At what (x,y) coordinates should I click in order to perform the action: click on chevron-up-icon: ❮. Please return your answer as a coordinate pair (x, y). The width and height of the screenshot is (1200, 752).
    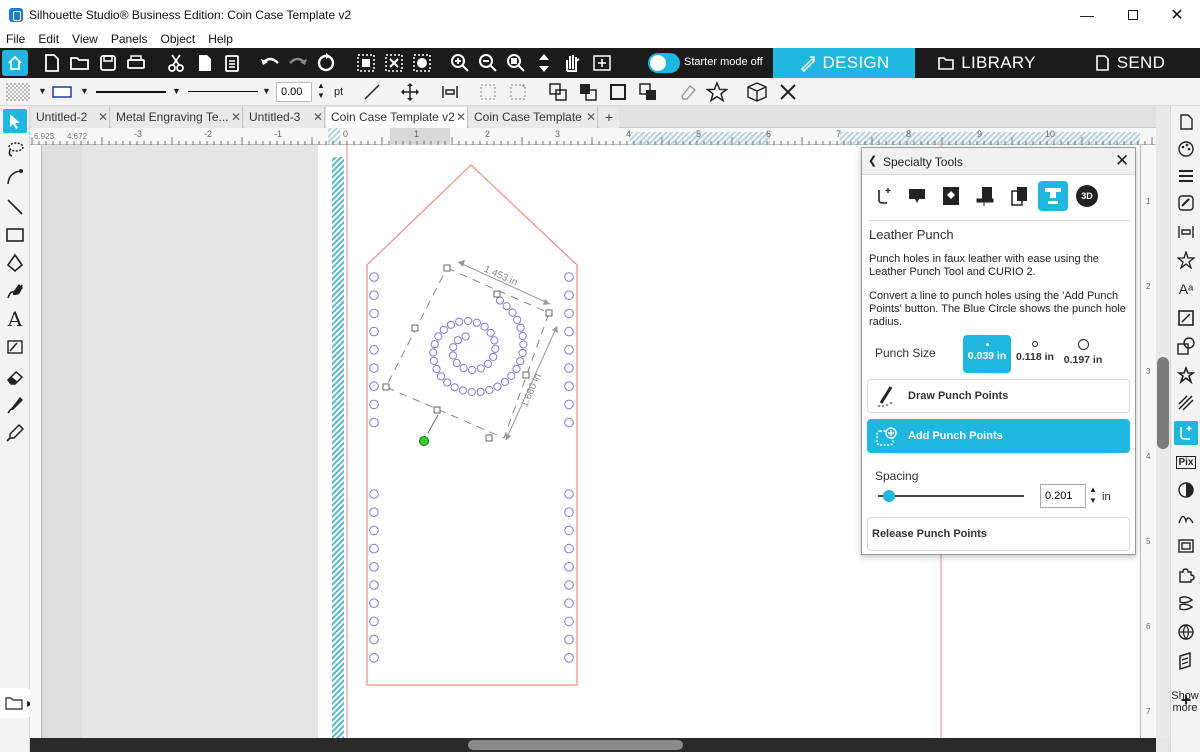
    Looking at the image, I should click on (872, 160).